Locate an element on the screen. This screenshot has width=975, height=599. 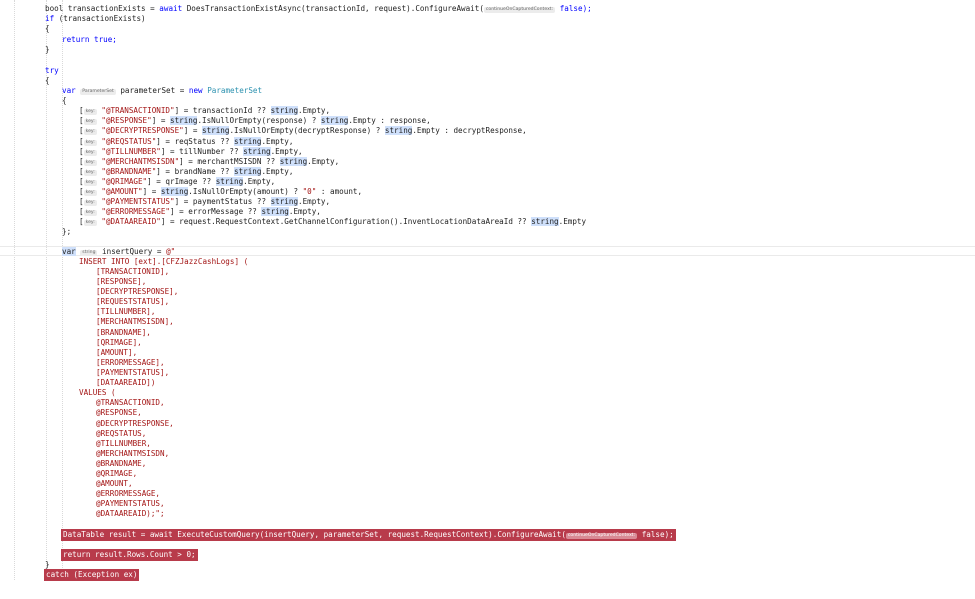
string-token: @AMOUNT, is located at coordinates (114, 483).